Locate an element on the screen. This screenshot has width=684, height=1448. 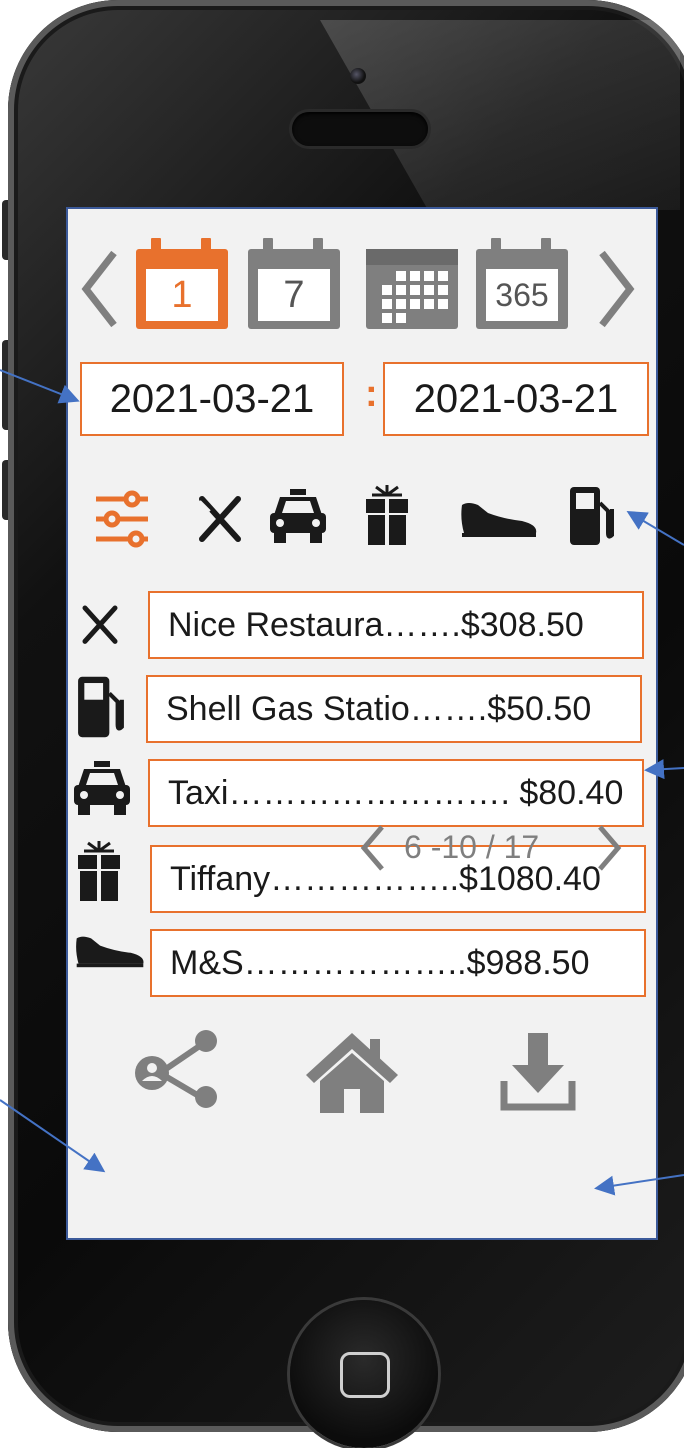
earpiece-speaker is located at coordinates (360, 129).